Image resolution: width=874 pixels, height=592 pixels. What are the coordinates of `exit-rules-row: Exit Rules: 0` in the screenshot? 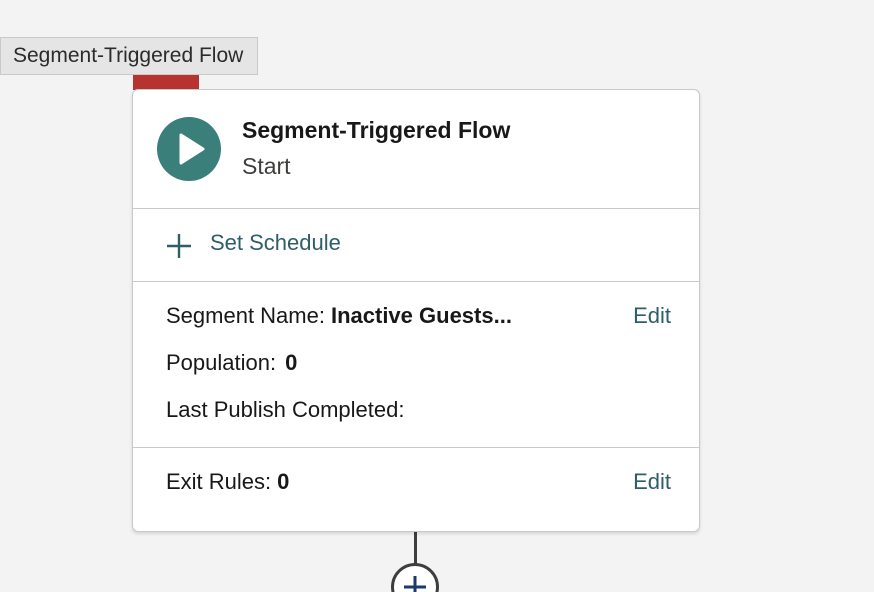 It's located at (227, 482).